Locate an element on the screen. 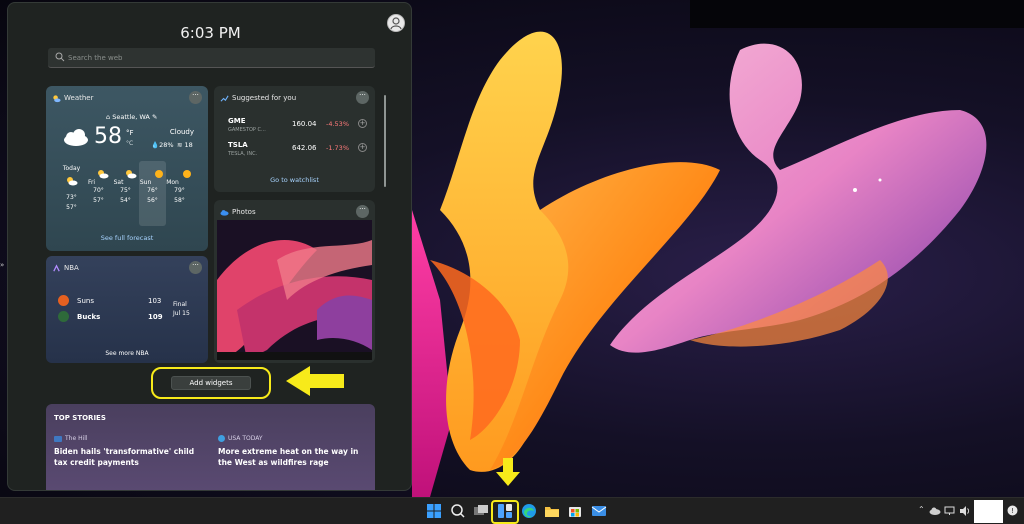 The image size is (1024, 524). weather-location: ⌂ Seattle, WA ✎ is located at coordinates (131, 117).